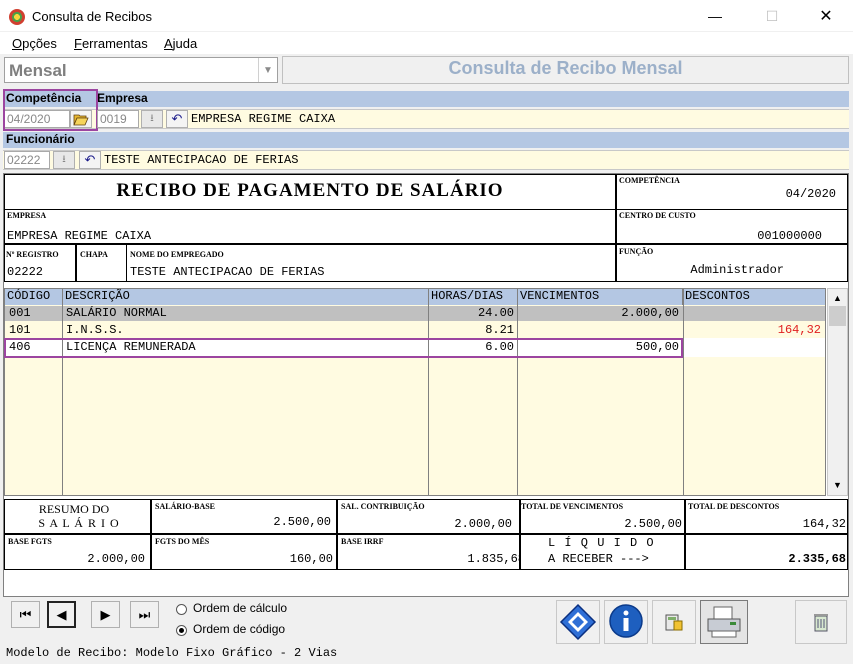 The height and width of the screenshot is (664, 853). What do you see at coordinates (414, 330) in the screenshot?
I see `table-row: 101 I.N.S.S. 8.21 164,32` at bounding box center [414, 330].